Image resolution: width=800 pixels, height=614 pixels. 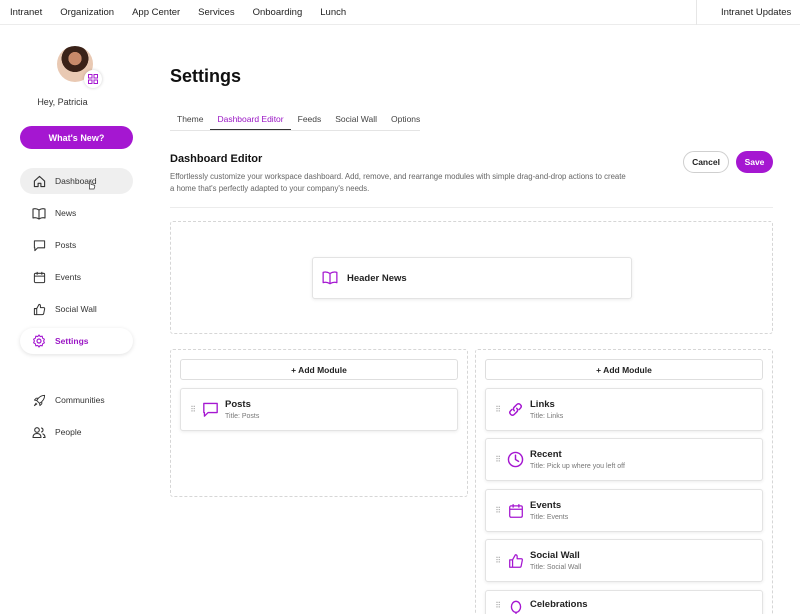 I want to click on sidebar-item-settings: Settings, so click(x=76, y=341).